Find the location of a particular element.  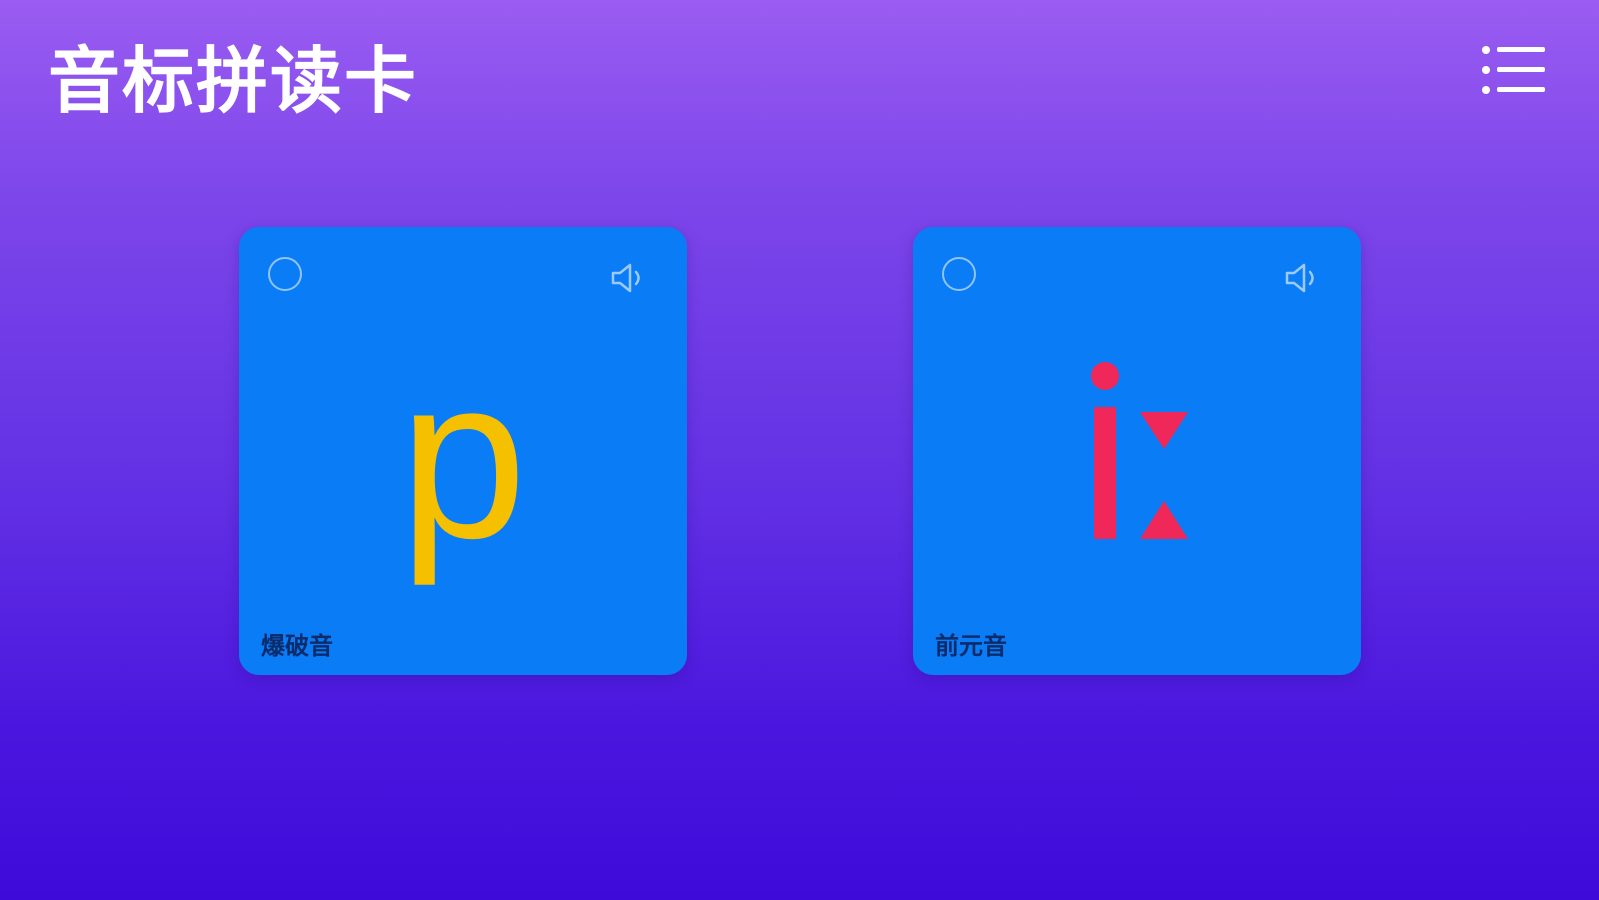

category-label: 爆破音 is located at coordinates (297, 646).